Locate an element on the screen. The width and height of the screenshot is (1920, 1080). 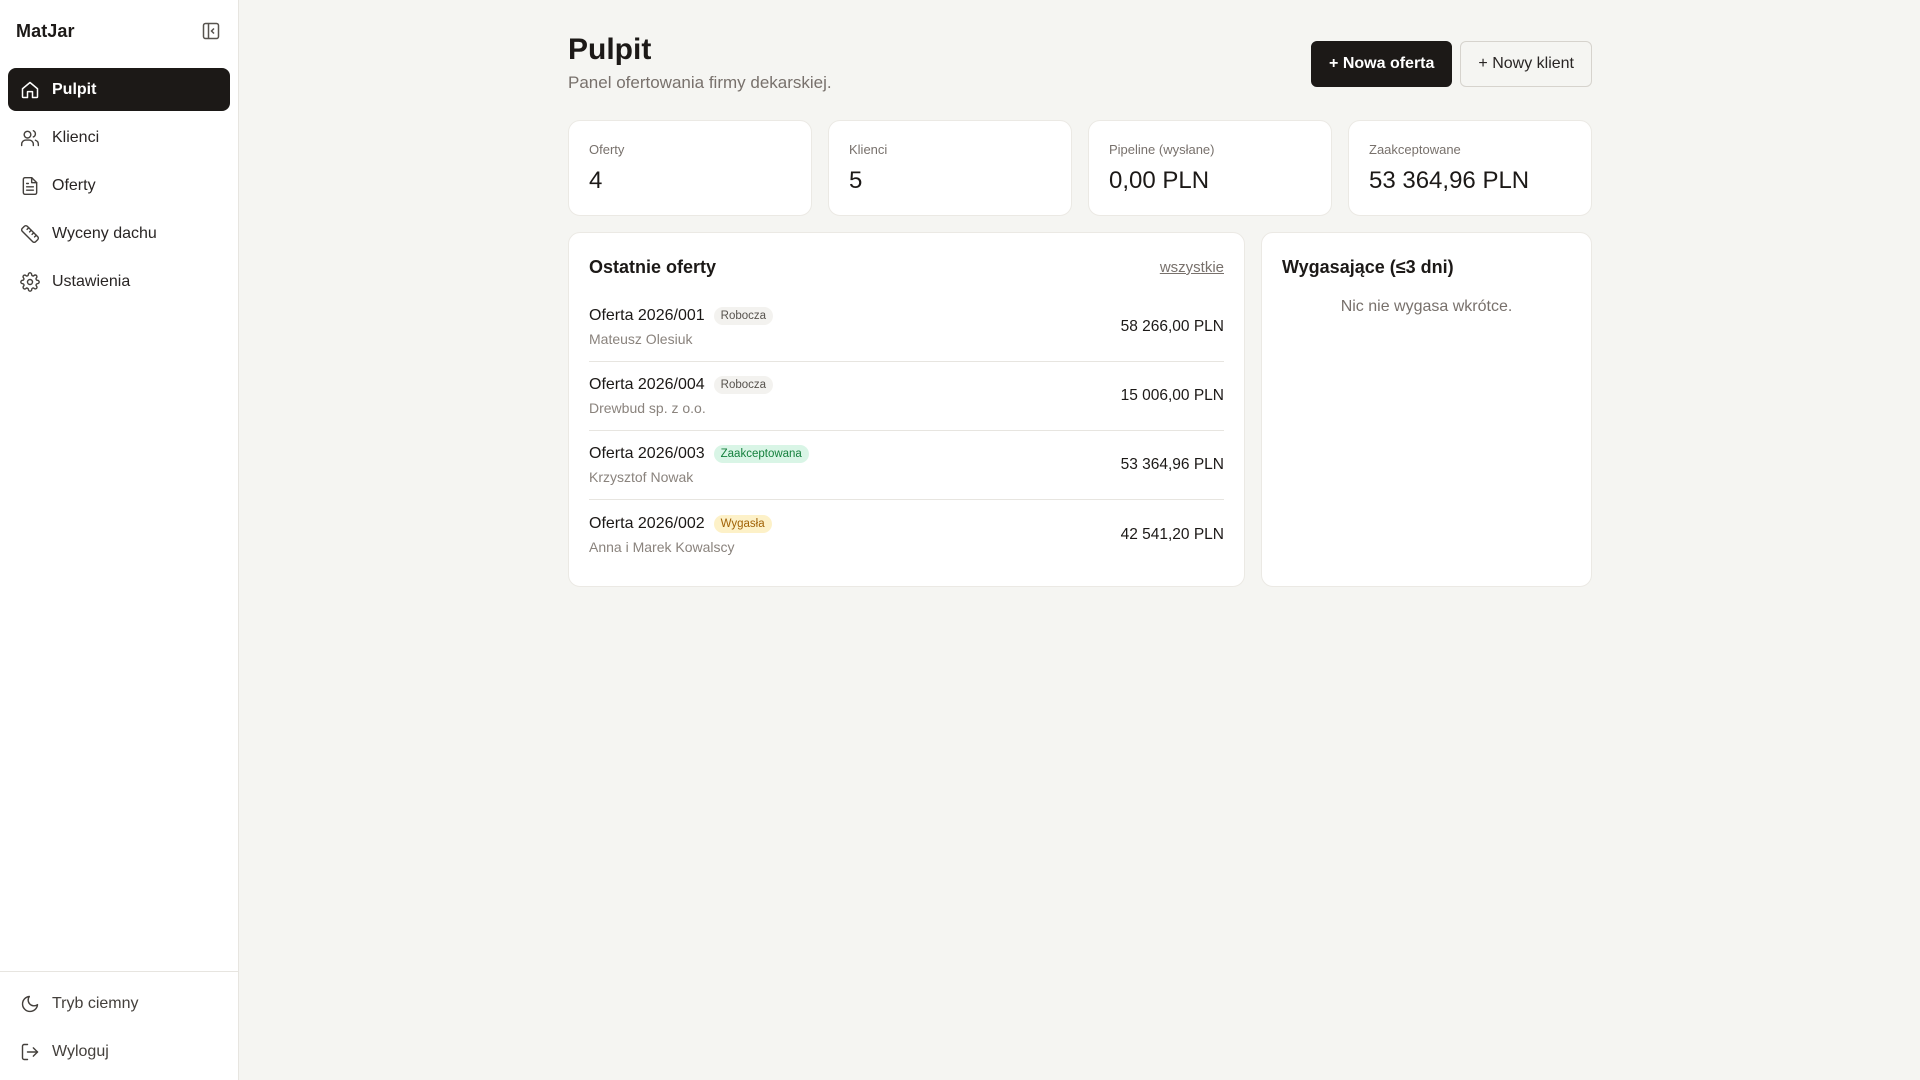
offer-heading: Oferta 2026/003 Zaakceptowana is located at coordinates (699, 454).